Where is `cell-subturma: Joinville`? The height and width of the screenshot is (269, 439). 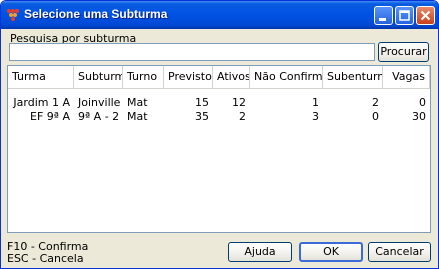 cell-subturma: Joinville is located at coordinates (99, 102).